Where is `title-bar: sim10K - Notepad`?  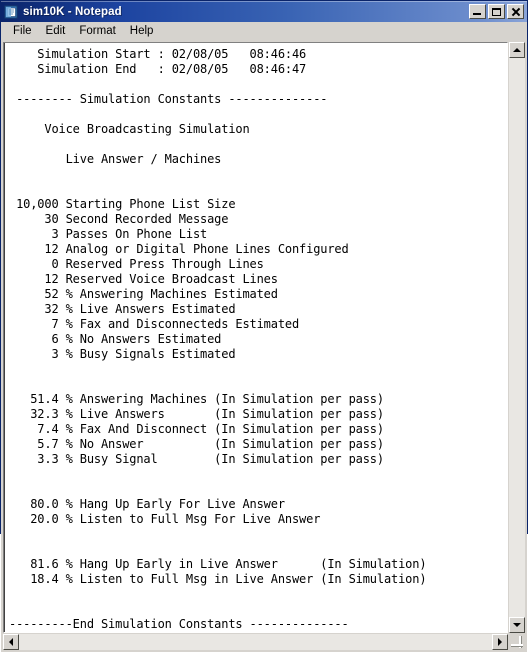
title-bar: sim10K - Notepad is located at coordinates (264, 11).